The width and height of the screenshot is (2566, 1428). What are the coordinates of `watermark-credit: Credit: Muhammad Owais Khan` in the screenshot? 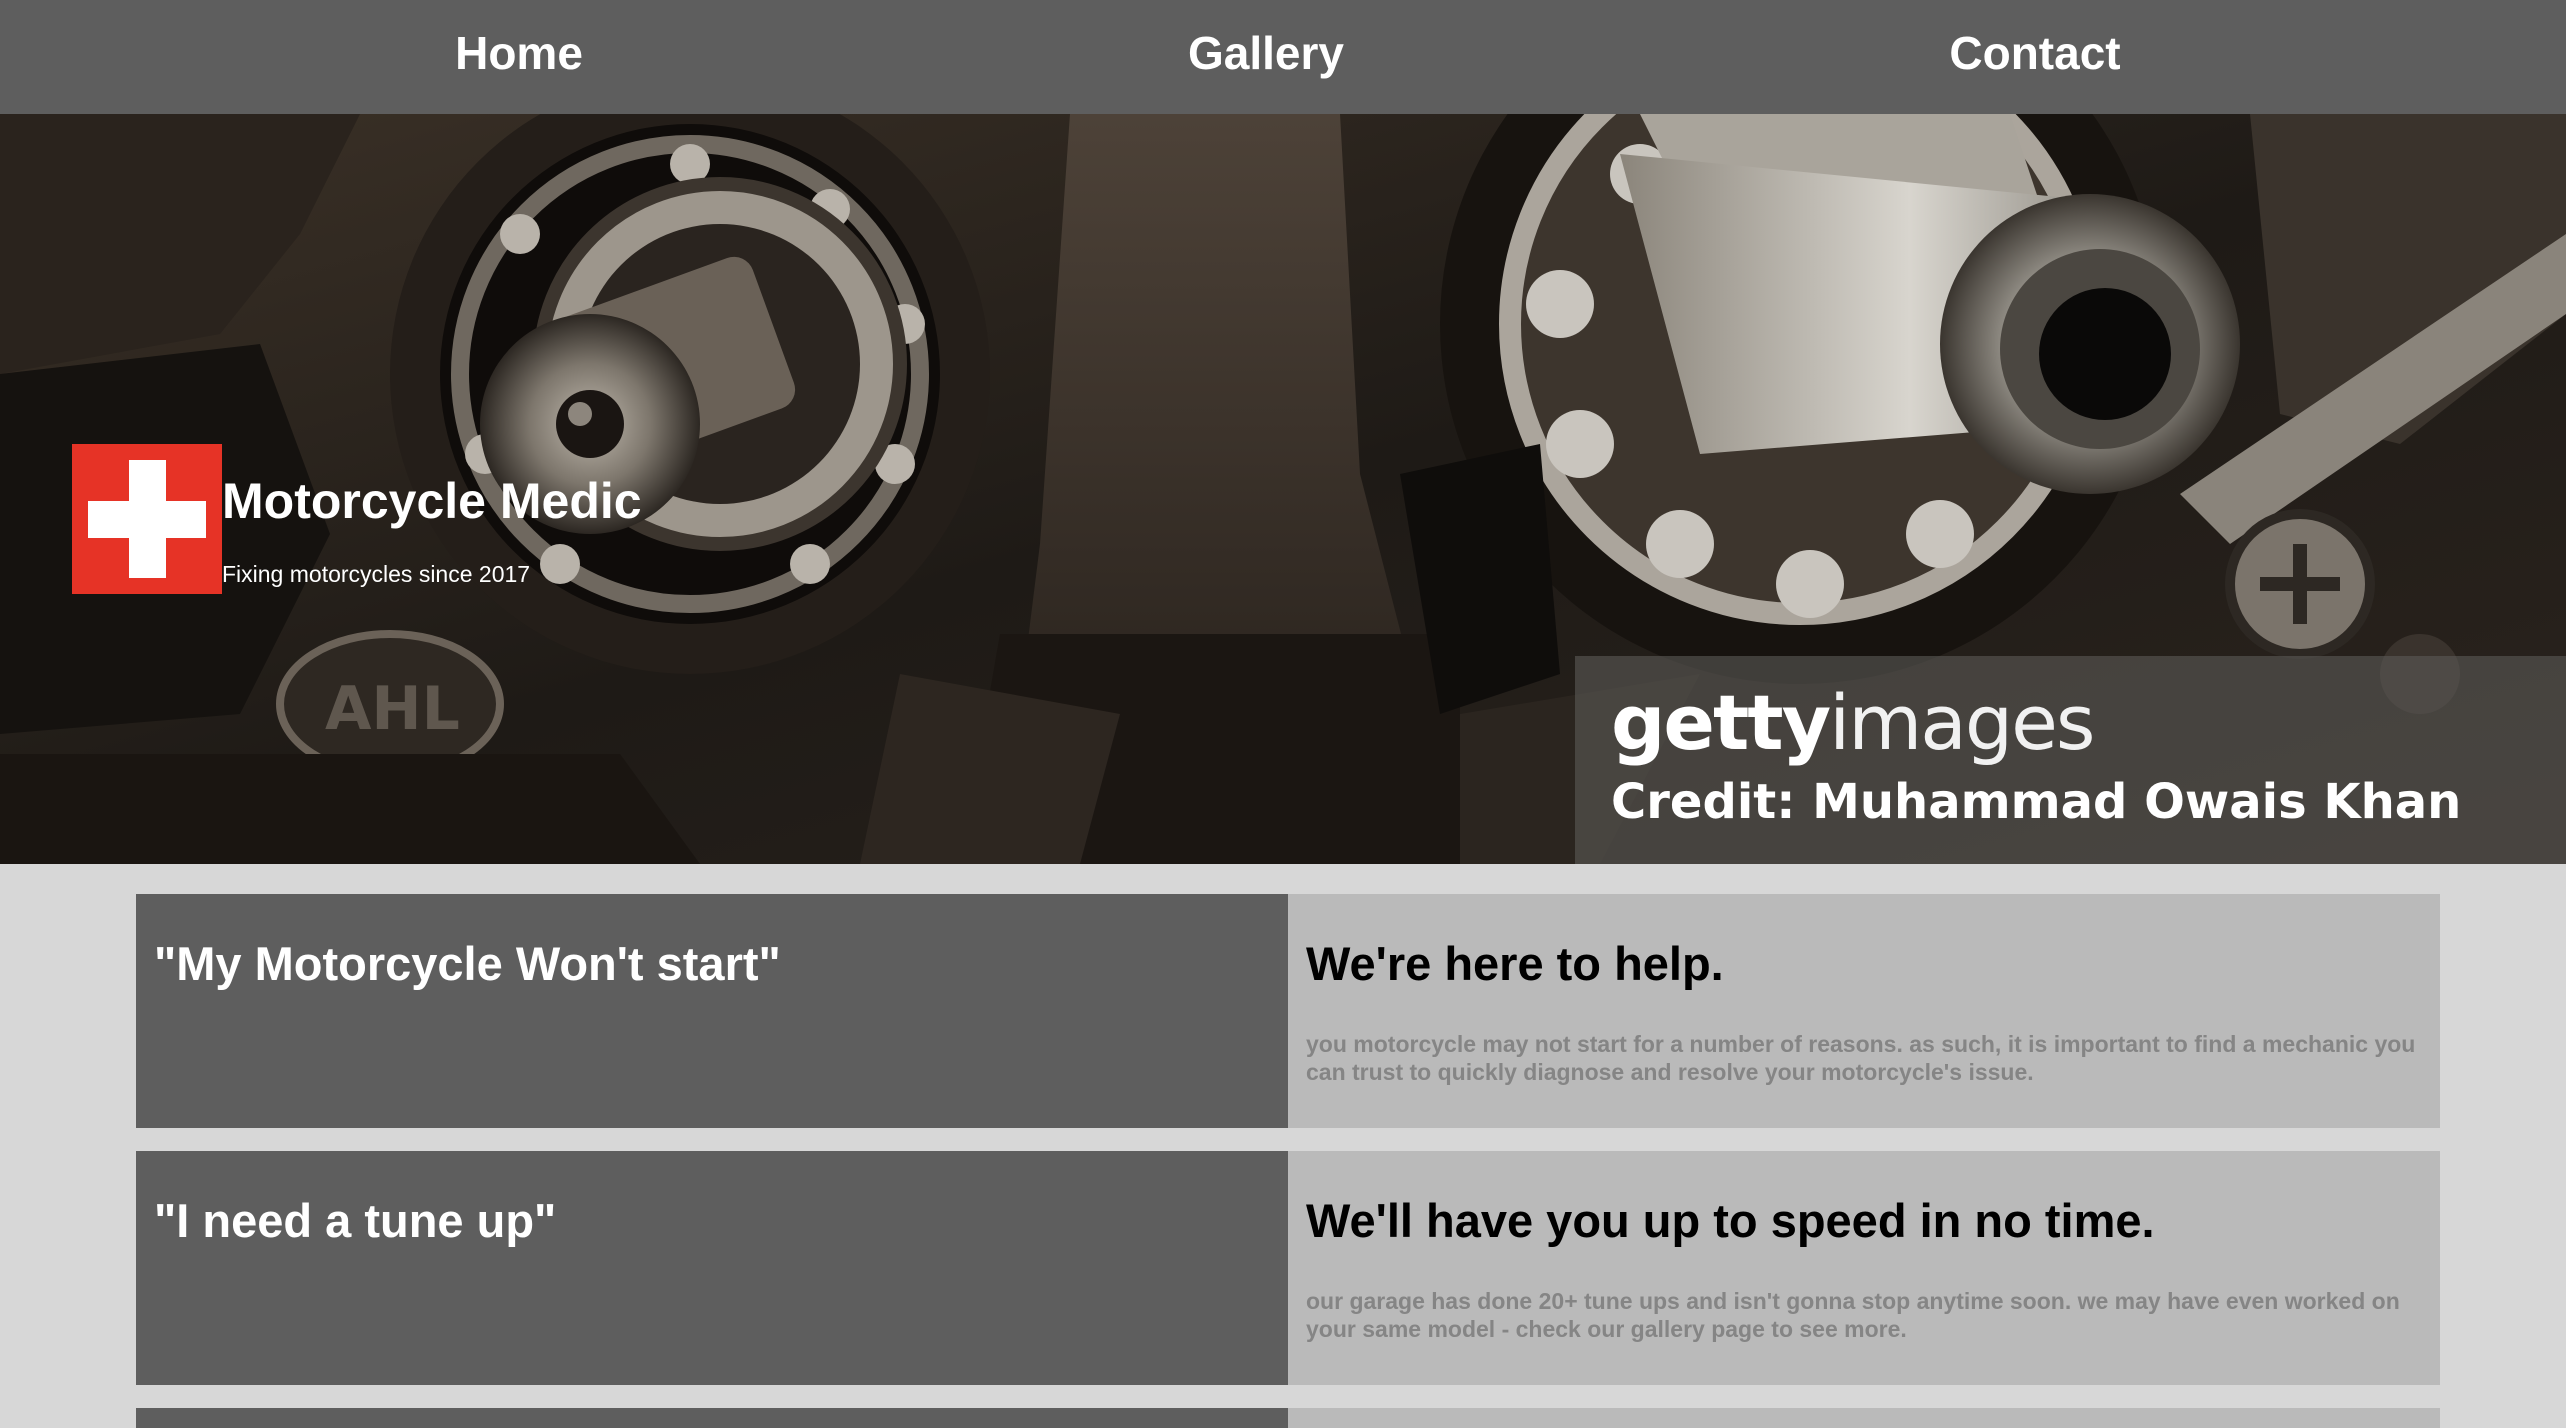 It's located at (2036, 802).